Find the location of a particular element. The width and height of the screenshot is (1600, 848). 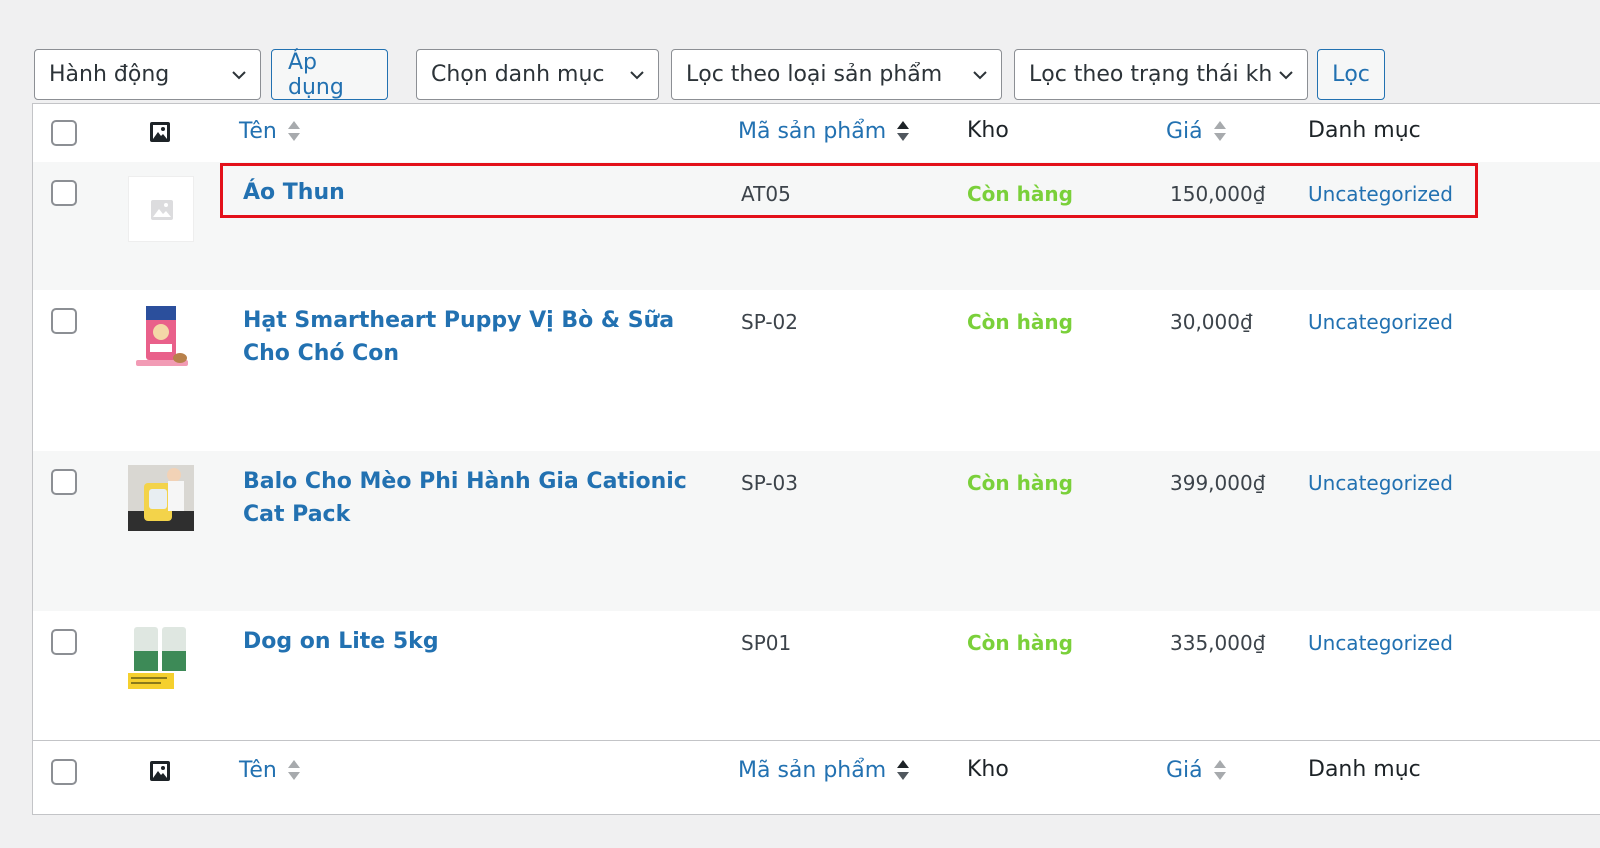

product-name-link: Dog on Lite 5kg is located at coordinates (478, 641).